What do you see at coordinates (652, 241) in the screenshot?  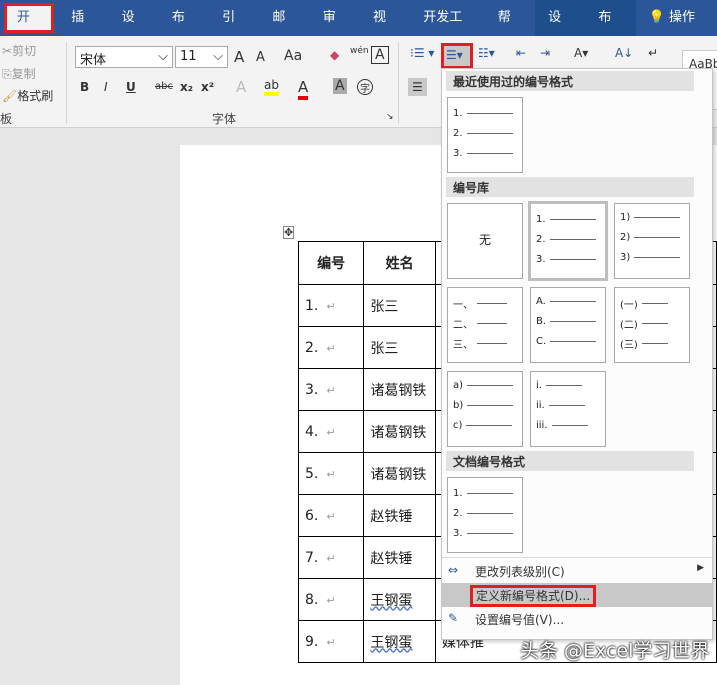 I see `format-numeric-paren: 1) 2) 3)` at bounding box center [652, 241].